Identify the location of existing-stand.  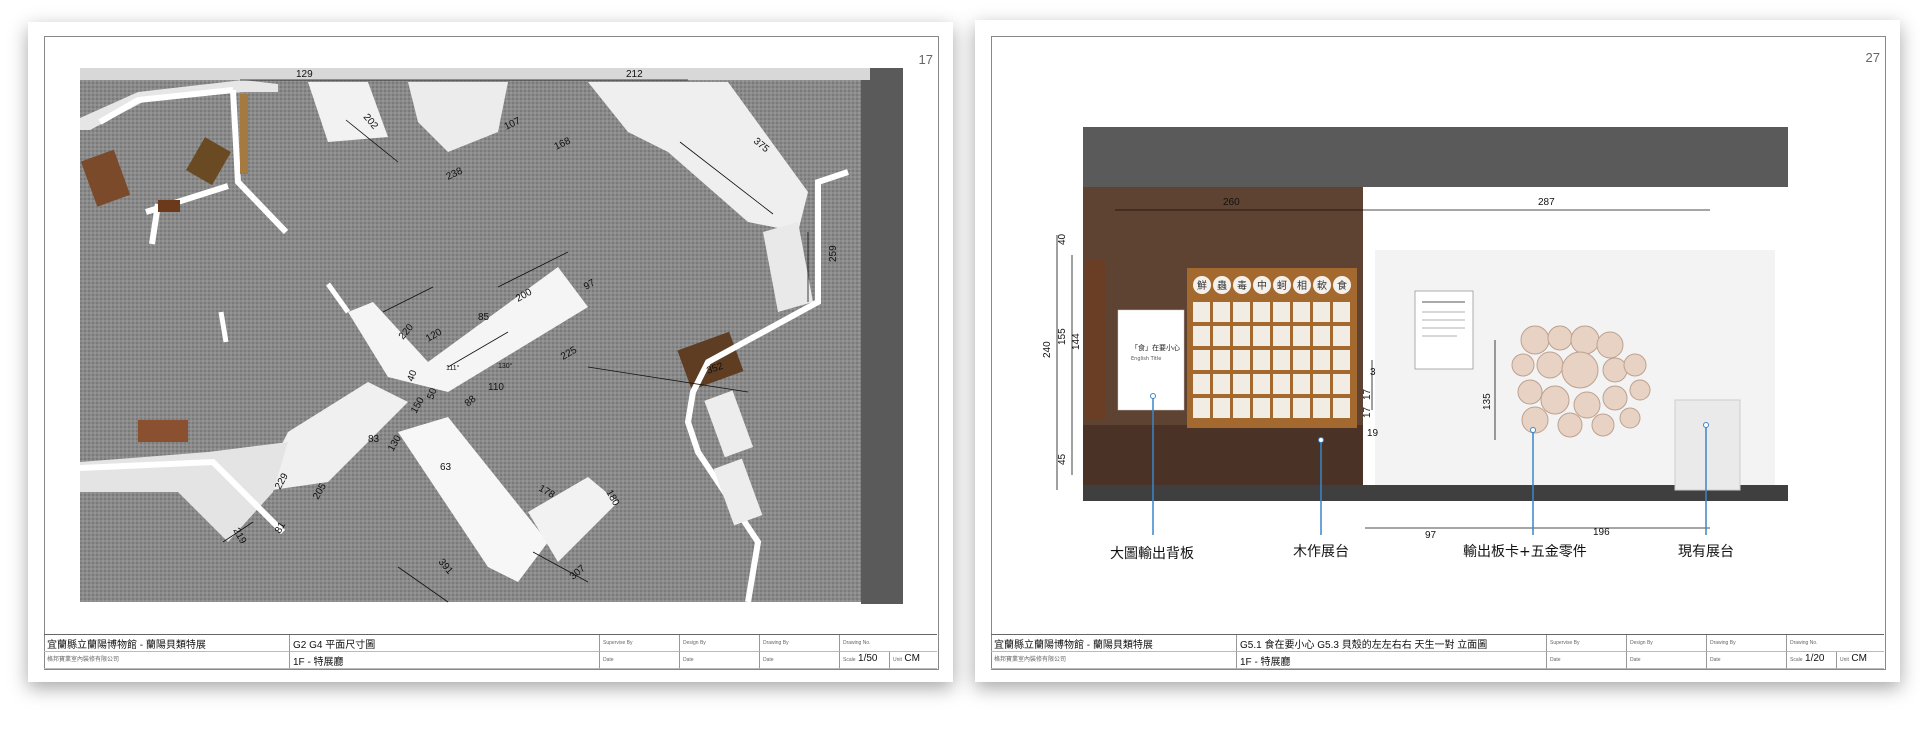
(1707, 445).